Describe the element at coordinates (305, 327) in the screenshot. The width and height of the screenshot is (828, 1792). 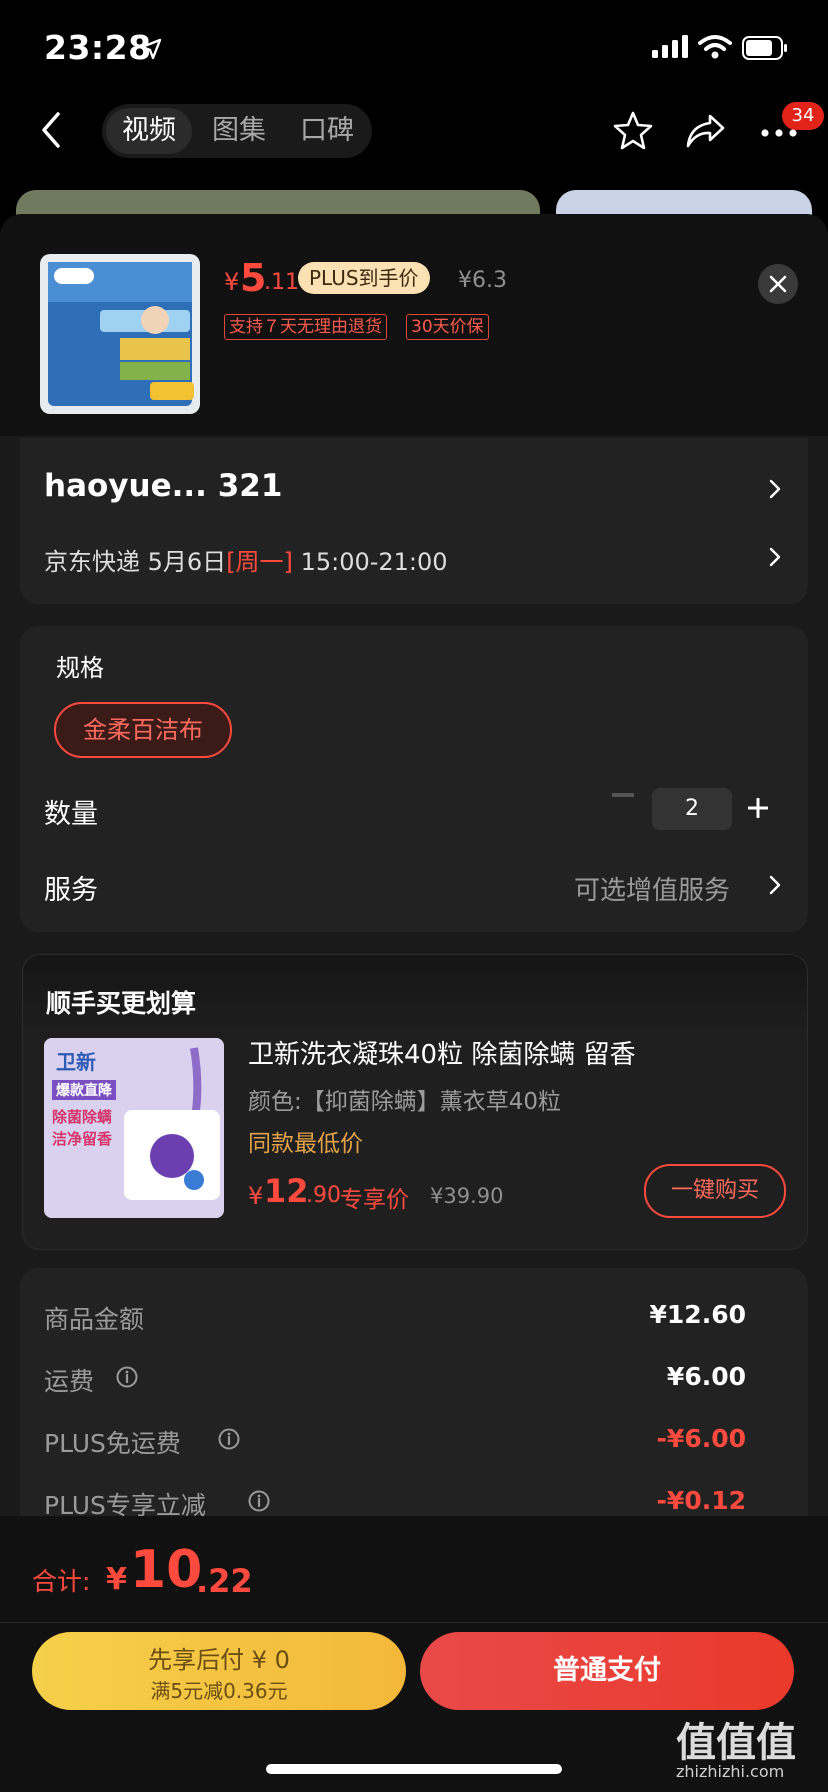
I see `return-policy-tag: 支持７天无理由退货` at that location.